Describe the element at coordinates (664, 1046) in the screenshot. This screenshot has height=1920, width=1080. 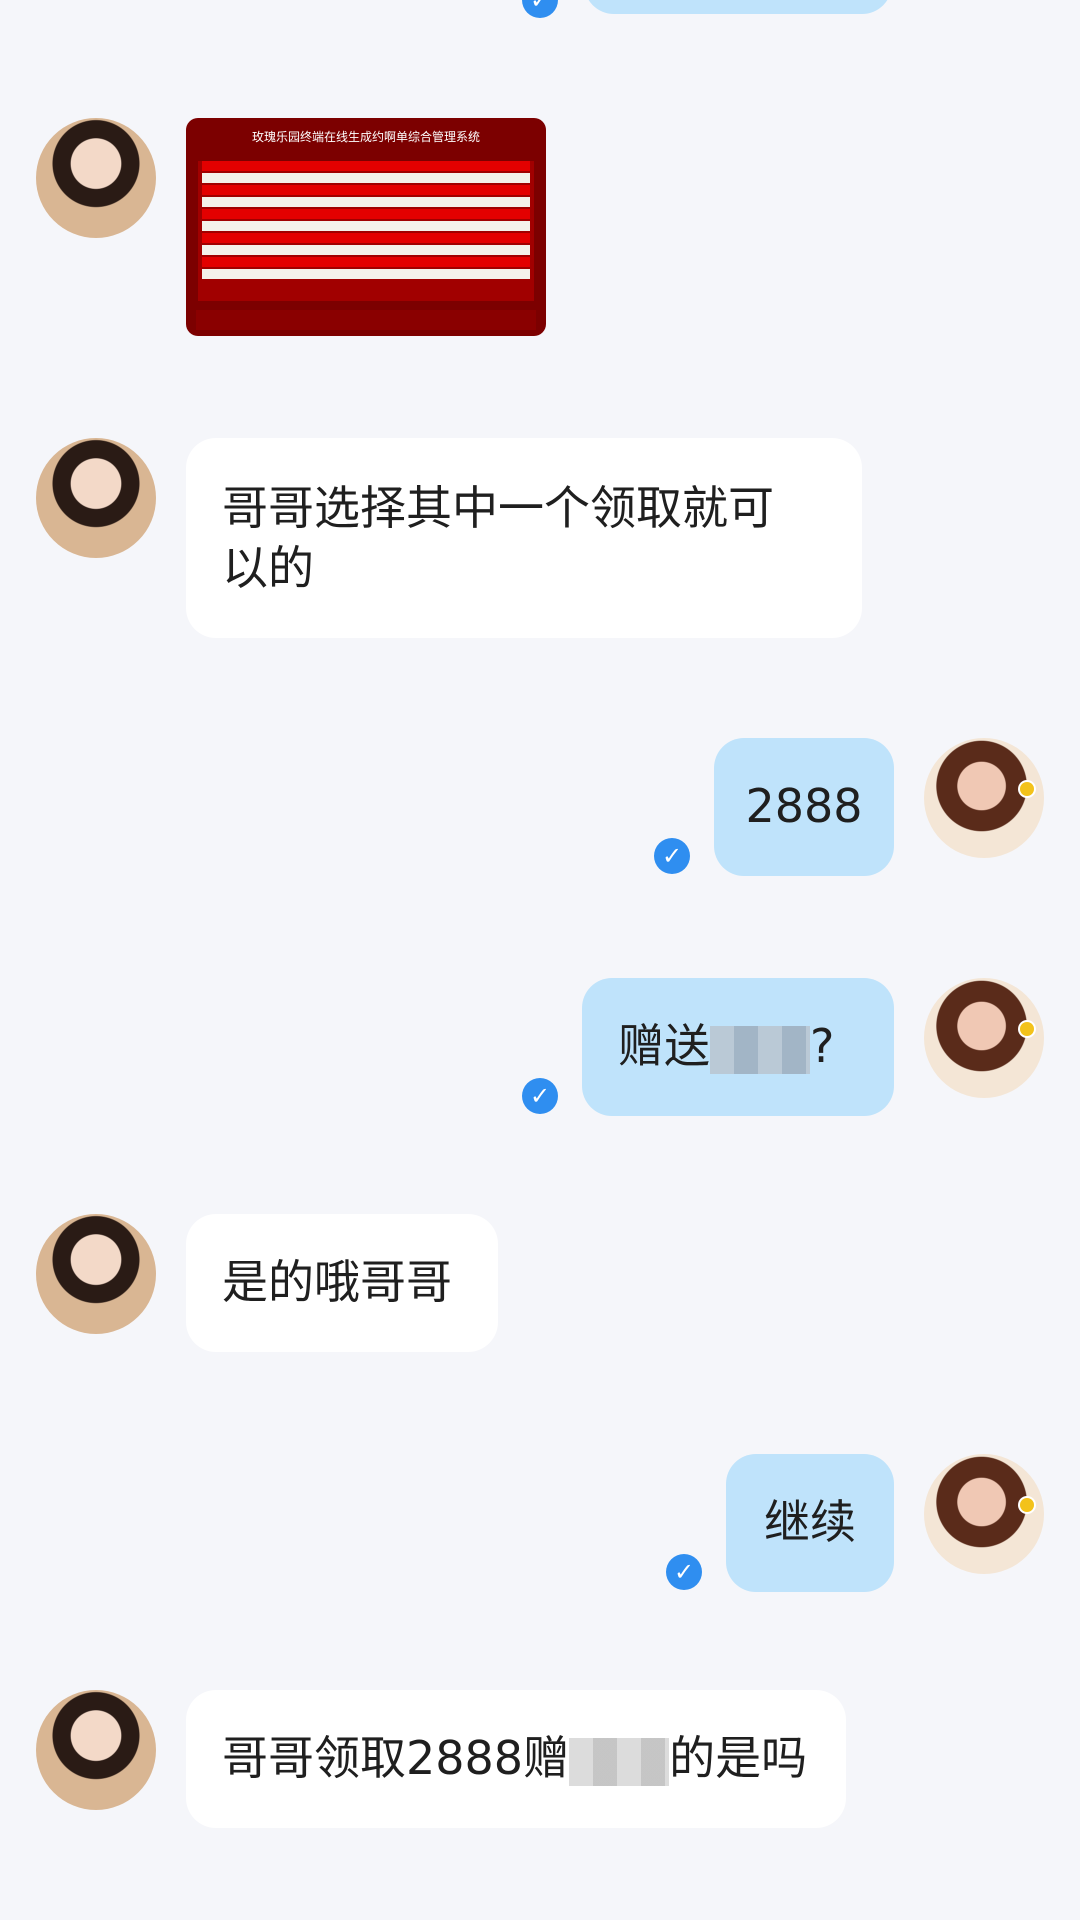
I see `message-text-prefix: 赠送` at that location.